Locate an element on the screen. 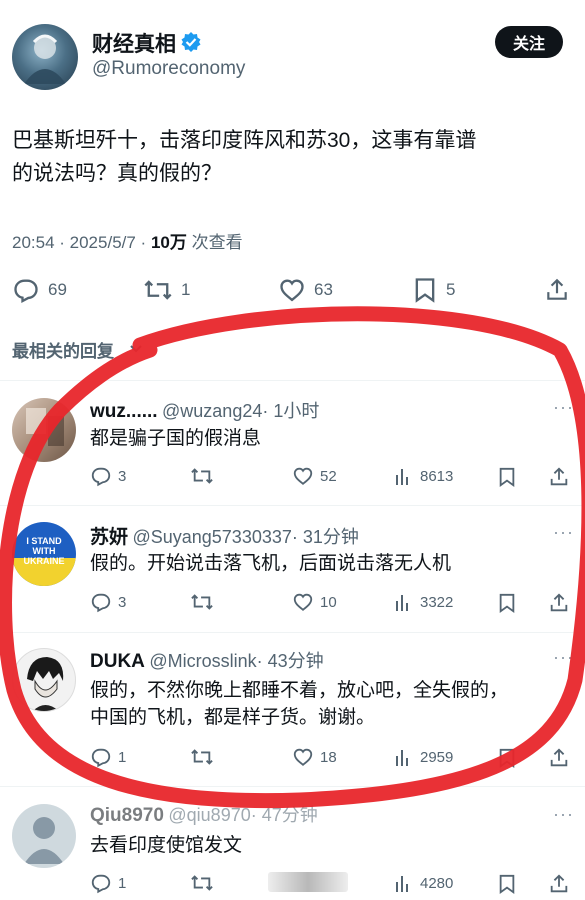 The width and height of the screenshot is (585, 900). watermark is located at coordinates (308, 882).